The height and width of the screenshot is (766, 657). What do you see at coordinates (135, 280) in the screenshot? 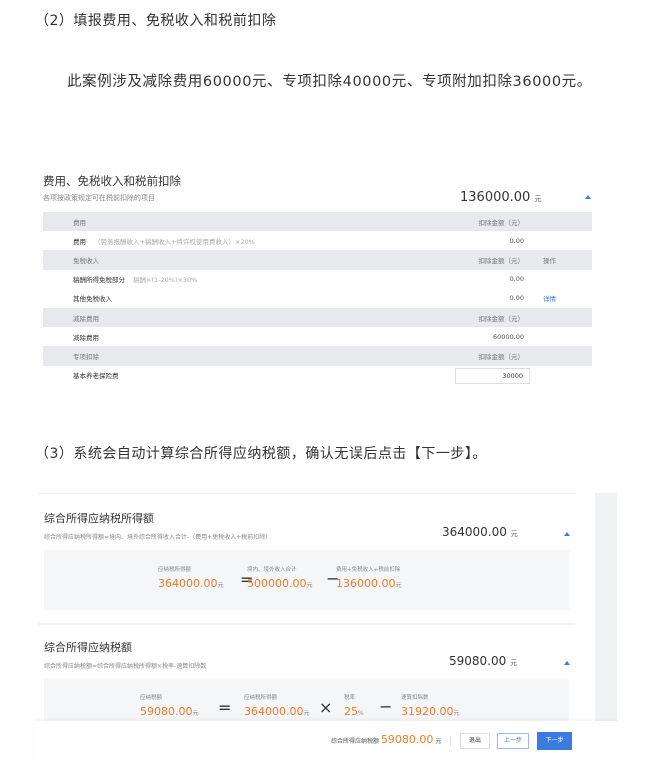
I see `row-label: 稿酬所得免税部分 稿酬×(1-20%)×30%` at bounding box center [135, 280].